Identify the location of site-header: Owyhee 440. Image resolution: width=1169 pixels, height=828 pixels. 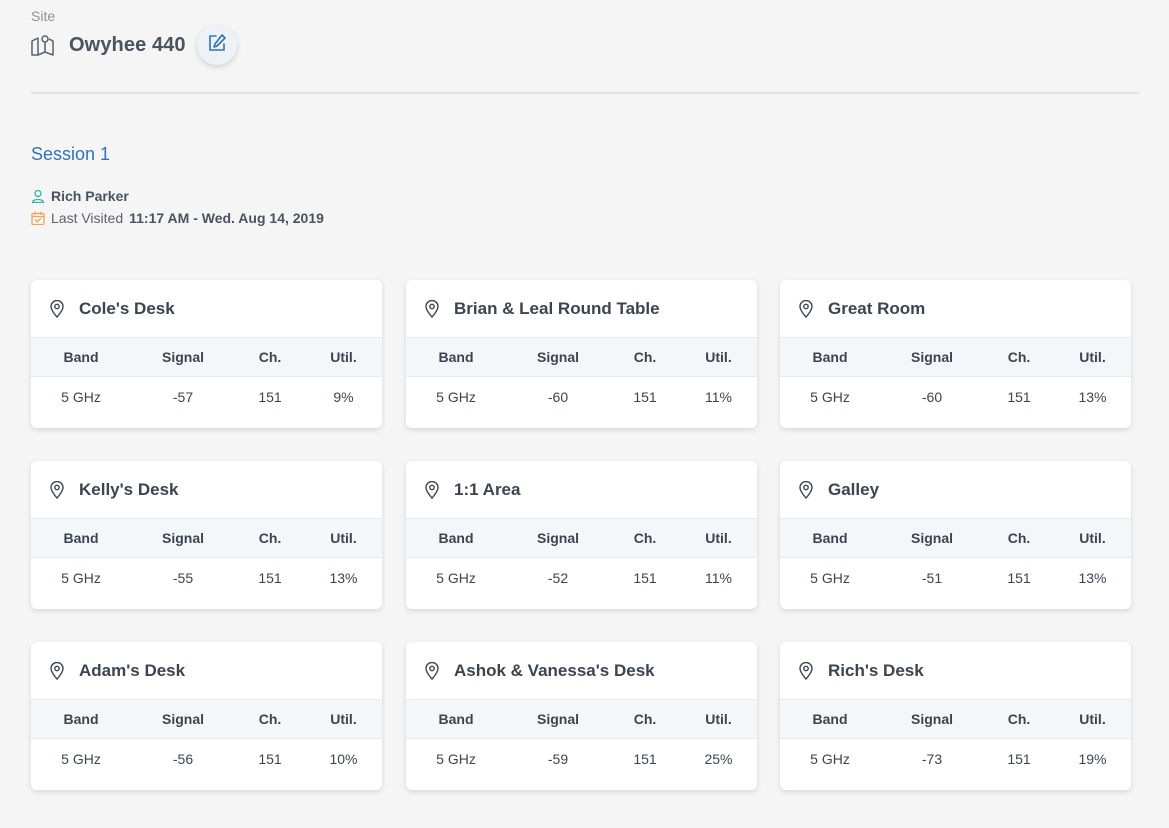
(134, 45).